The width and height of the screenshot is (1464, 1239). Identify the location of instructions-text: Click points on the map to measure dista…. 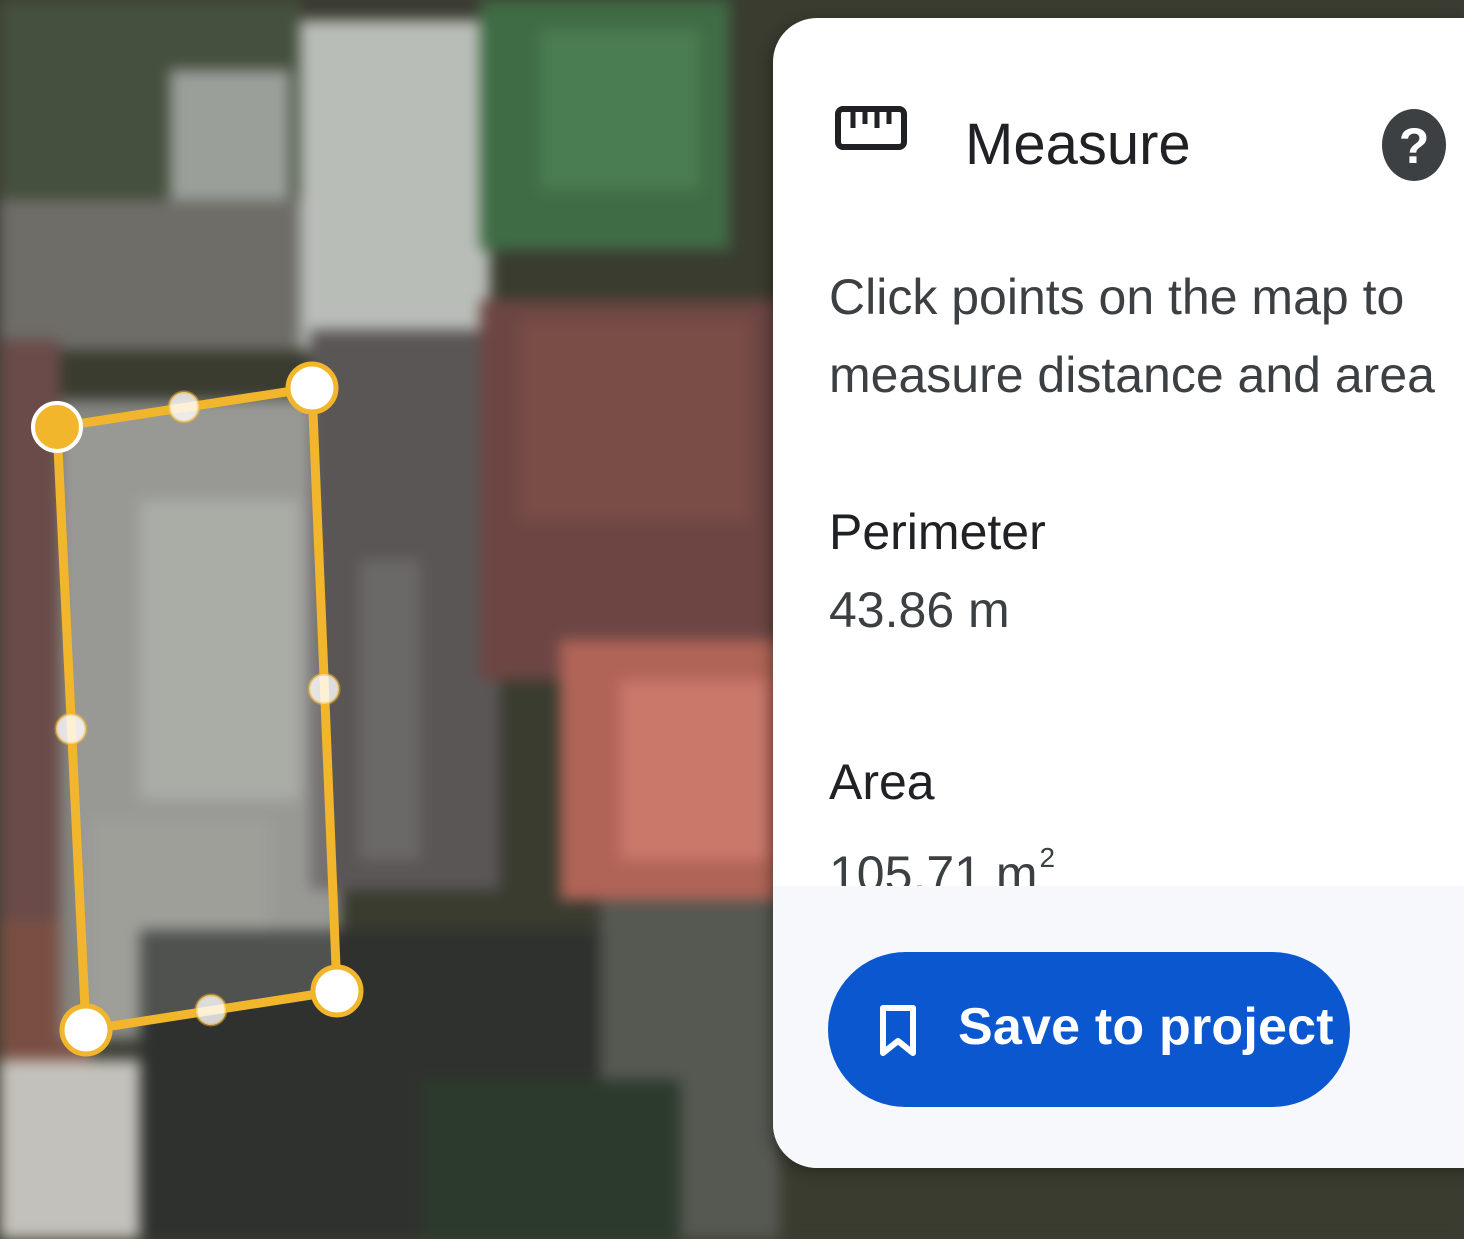
(1132, 336).